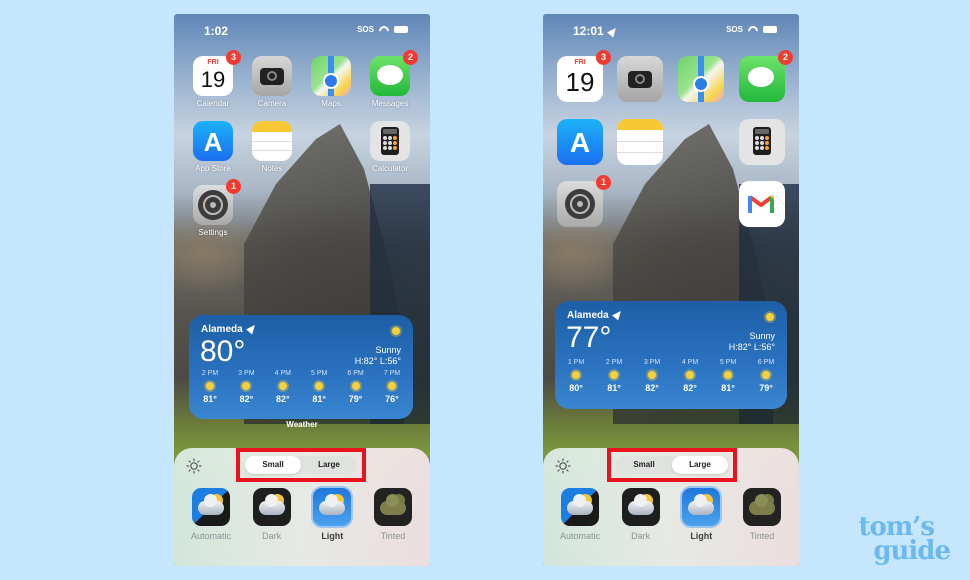  What do you see at coordinates (766, 376) in the screenshot?
I see `forecast-hour: 6 PM 79°` at bounding box center [766, 376].